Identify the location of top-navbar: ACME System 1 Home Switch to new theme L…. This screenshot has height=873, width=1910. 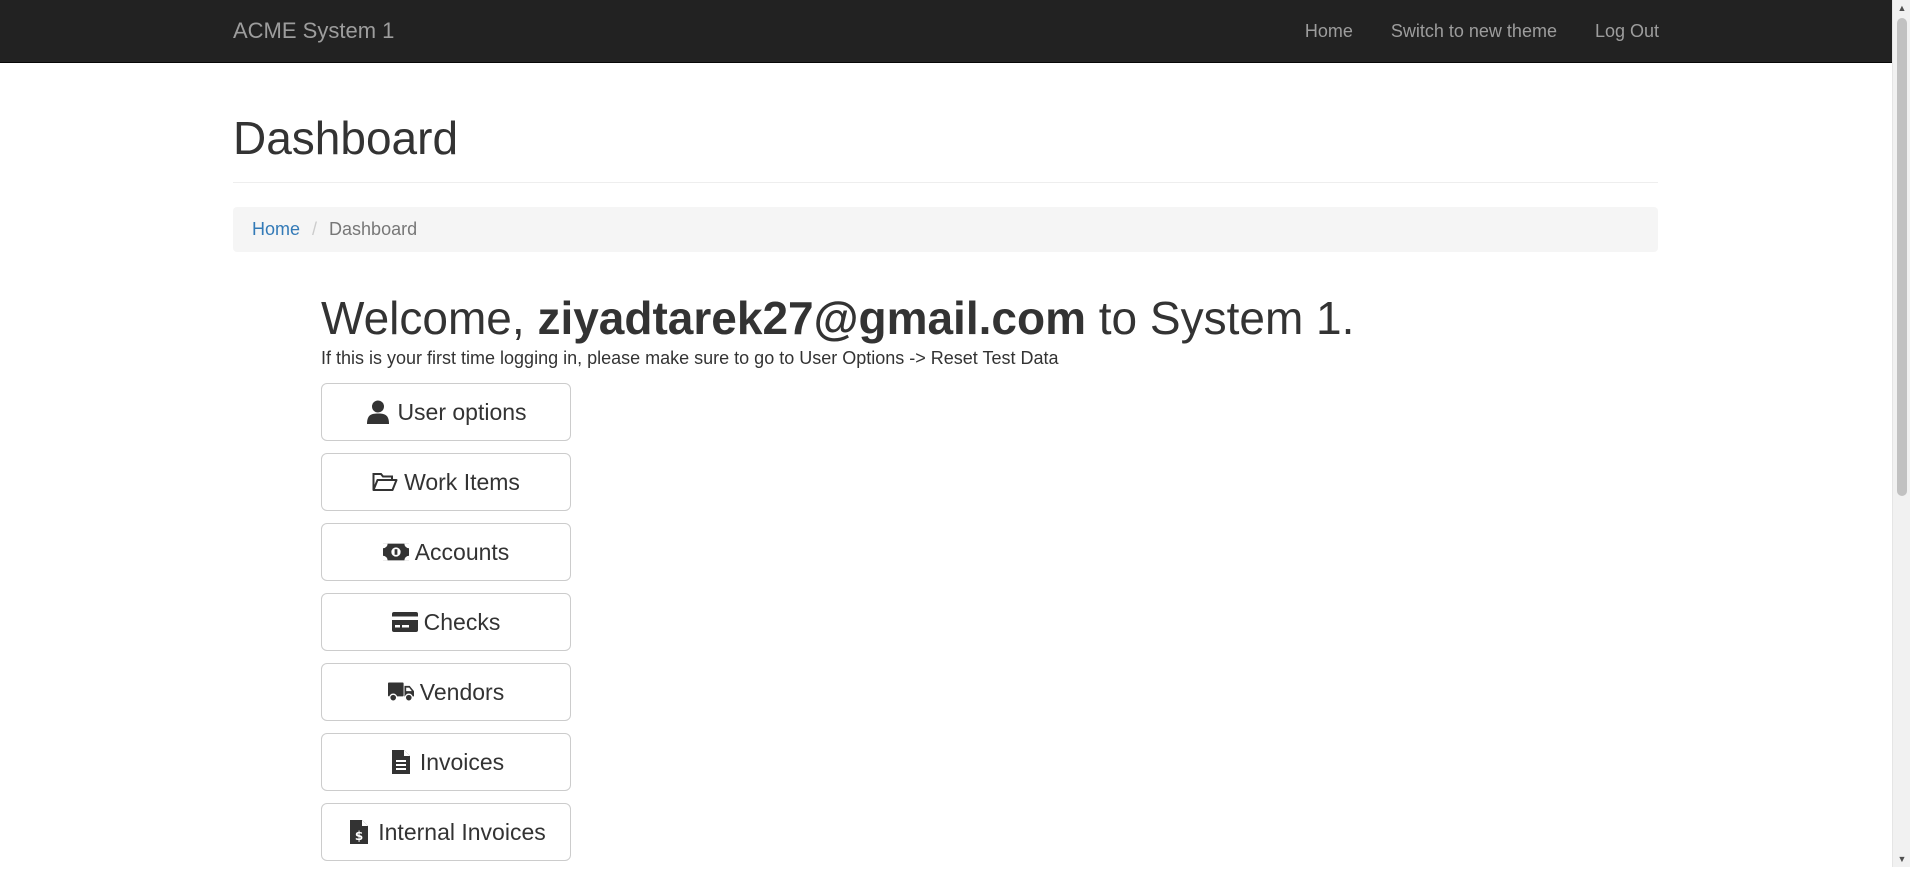
(946, 31).